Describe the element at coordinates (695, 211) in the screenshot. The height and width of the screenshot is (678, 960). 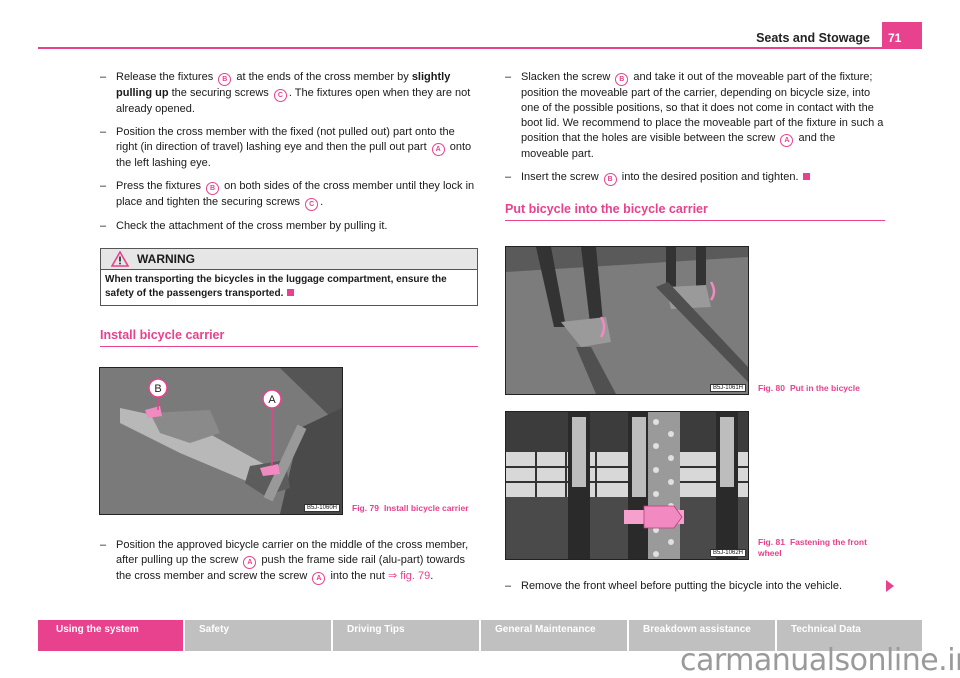
I see `section-title-put-bicycle: Put bicycle into the bicycle carrier` at that location.